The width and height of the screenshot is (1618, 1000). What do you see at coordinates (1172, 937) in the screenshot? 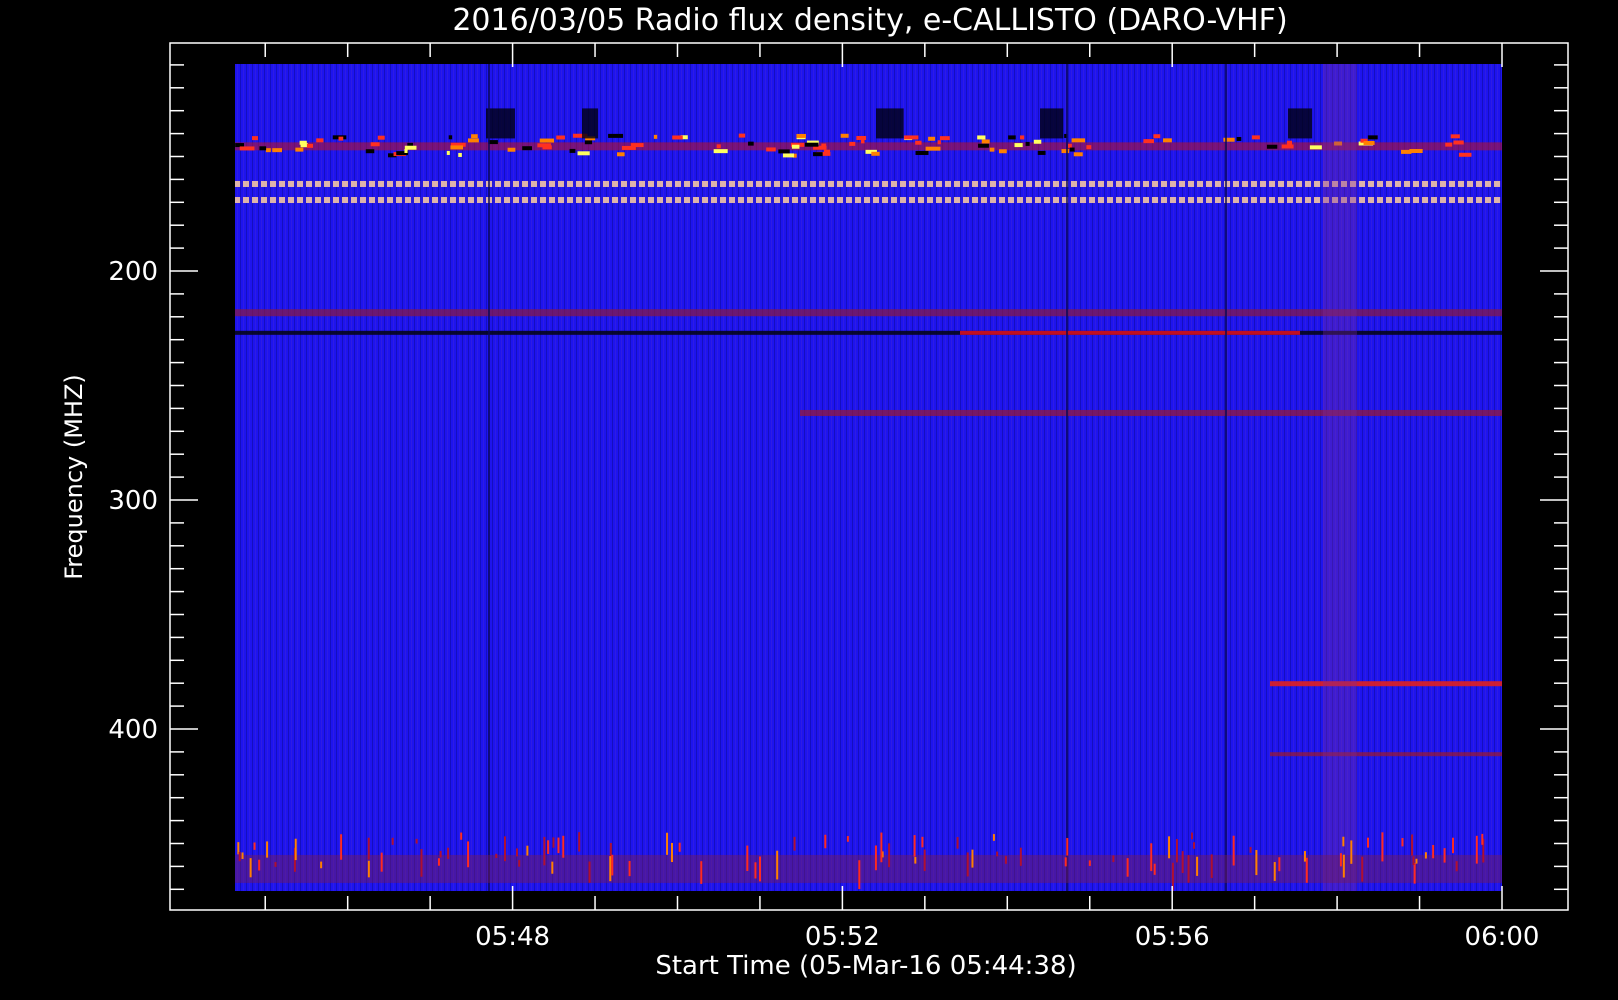
I see `x-tick-label: 05:56` at bounding box center [1172, 937].